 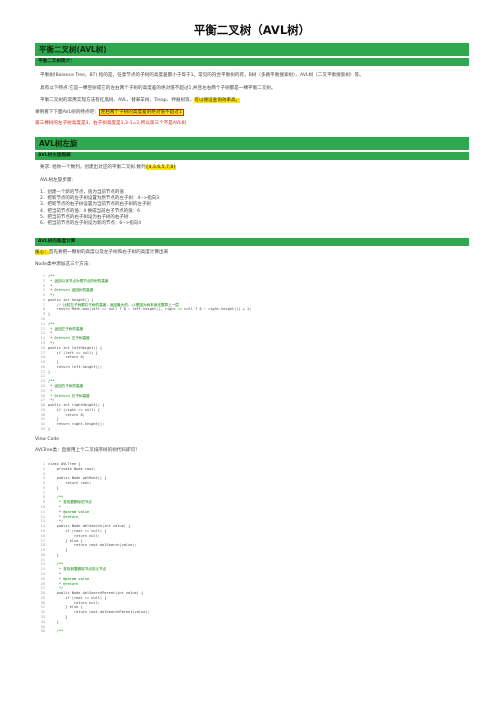 What do you see at coordinates (252, 429) in the screenshot?
I see `code-line: 33}` at bounding box center [252, 429].